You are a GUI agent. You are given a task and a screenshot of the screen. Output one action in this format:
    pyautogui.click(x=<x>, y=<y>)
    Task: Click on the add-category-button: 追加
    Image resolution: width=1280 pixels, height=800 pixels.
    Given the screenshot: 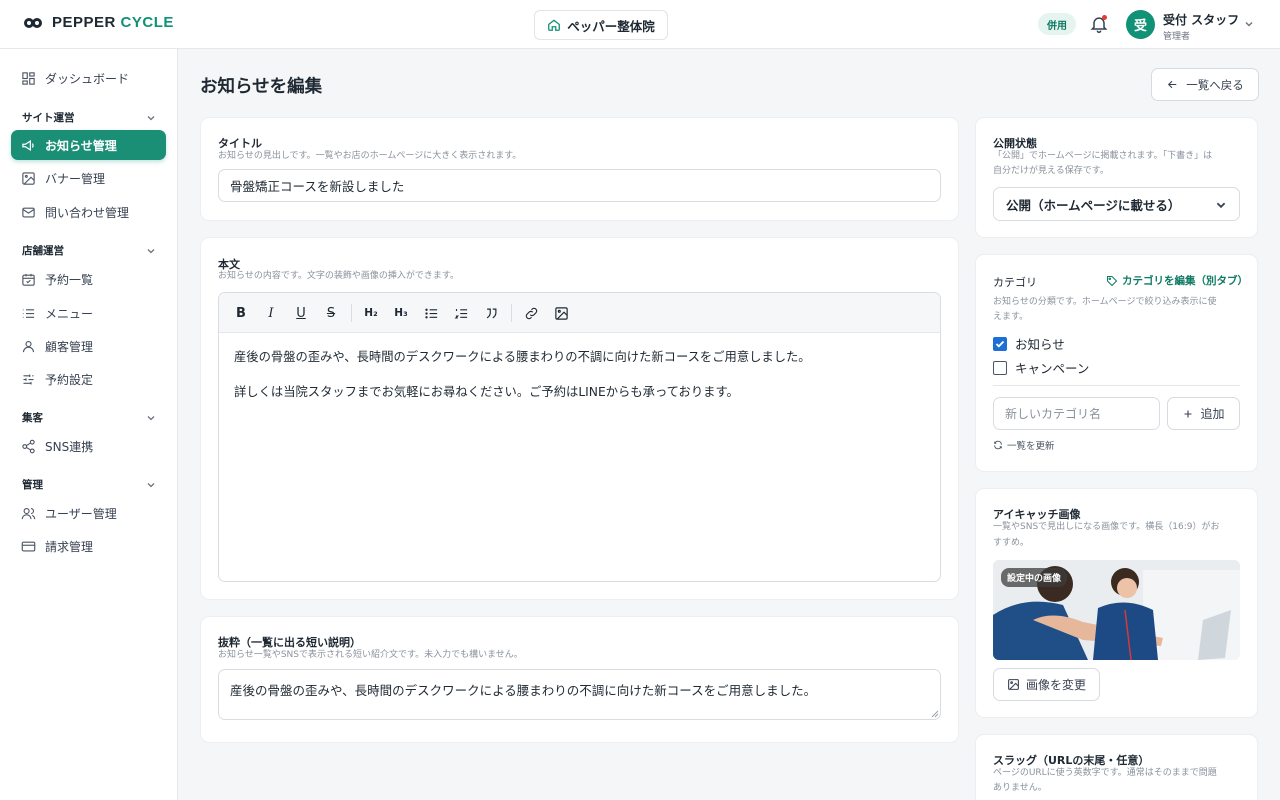 What is the action you would take?
    pyautogui.click(x=1203, y=413)
    